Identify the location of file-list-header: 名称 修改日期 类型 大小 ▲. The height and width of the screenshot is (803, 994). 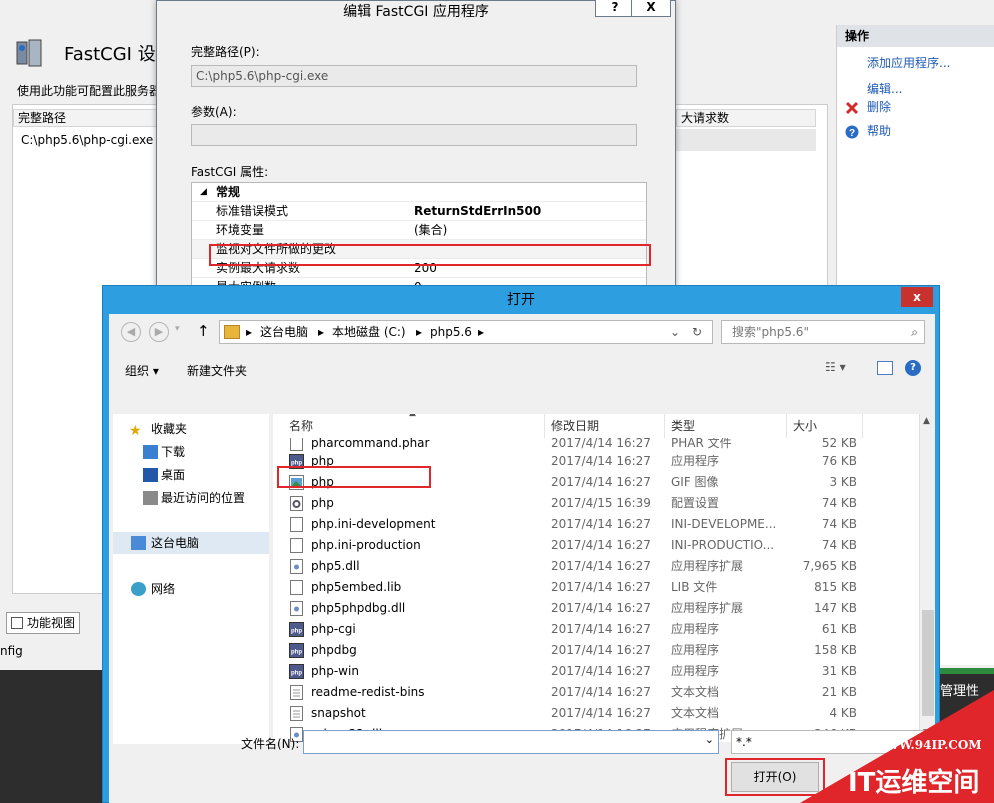
(596, 426).